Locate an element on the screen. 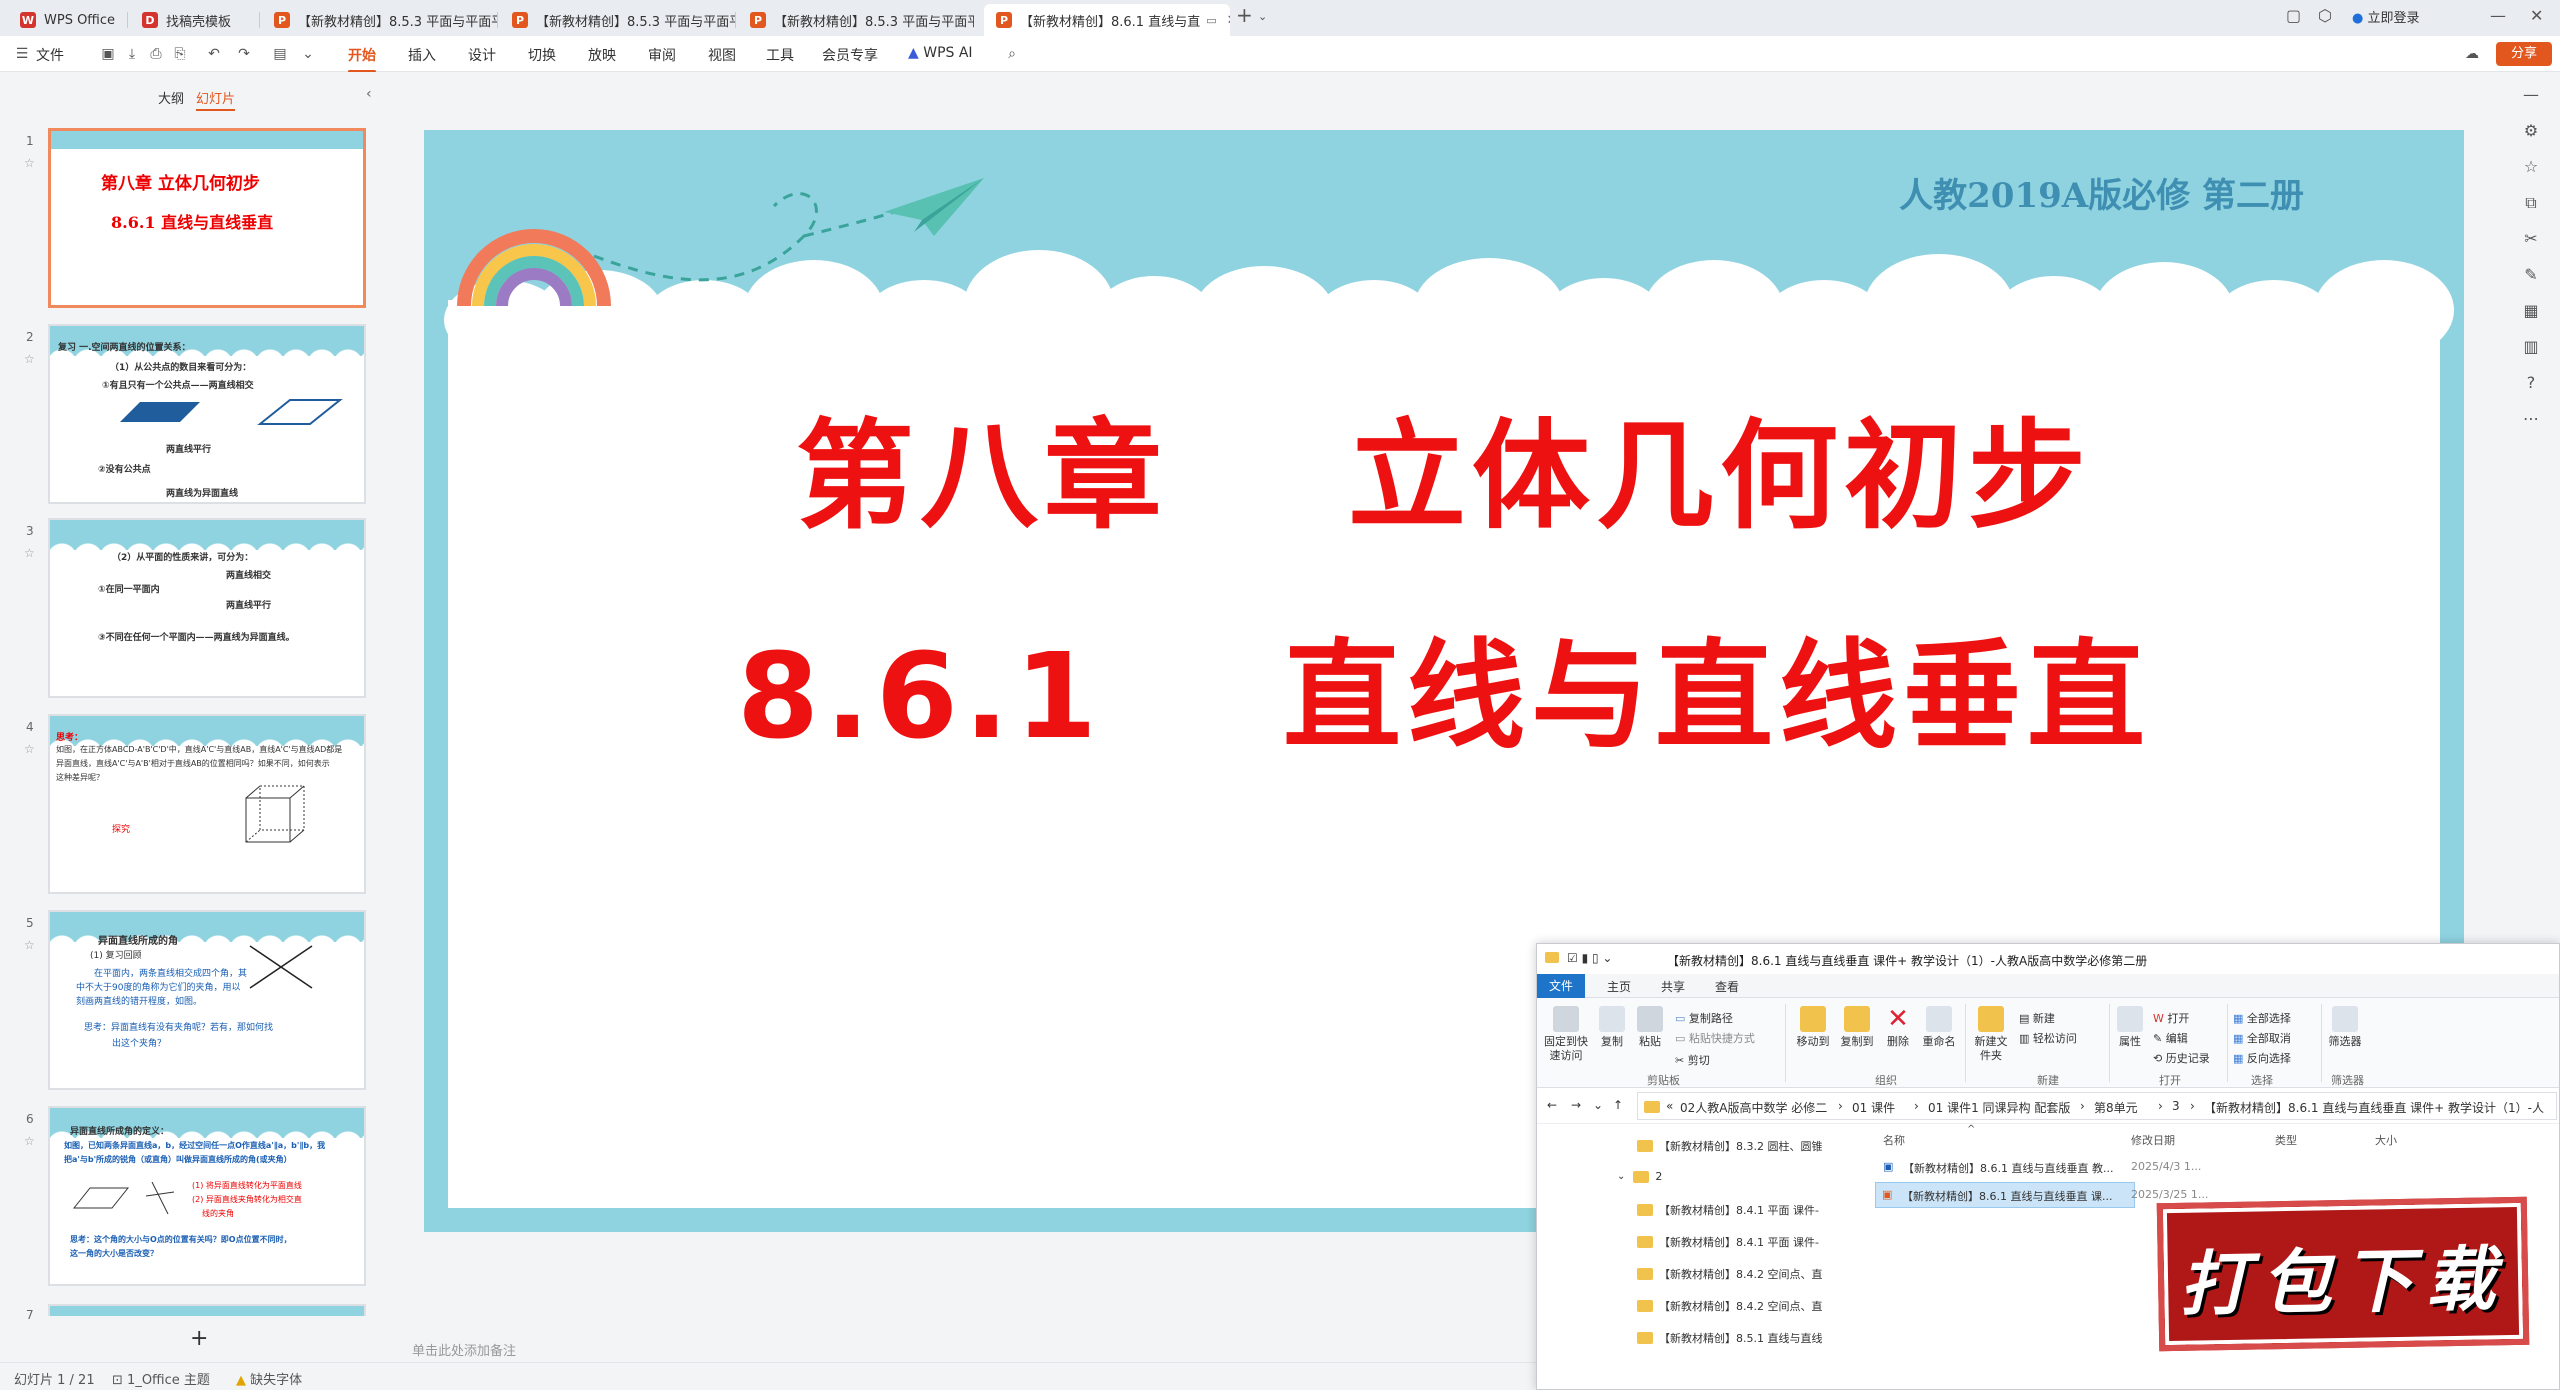  menu-slideshow: 放映 is located at coordinates (602, 55).